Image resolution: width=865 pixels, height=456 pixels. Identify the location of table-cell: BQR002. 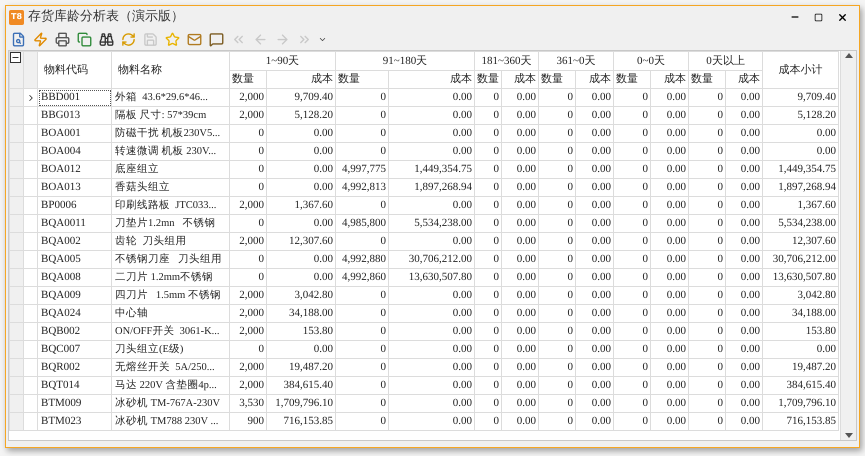
(75, 367).